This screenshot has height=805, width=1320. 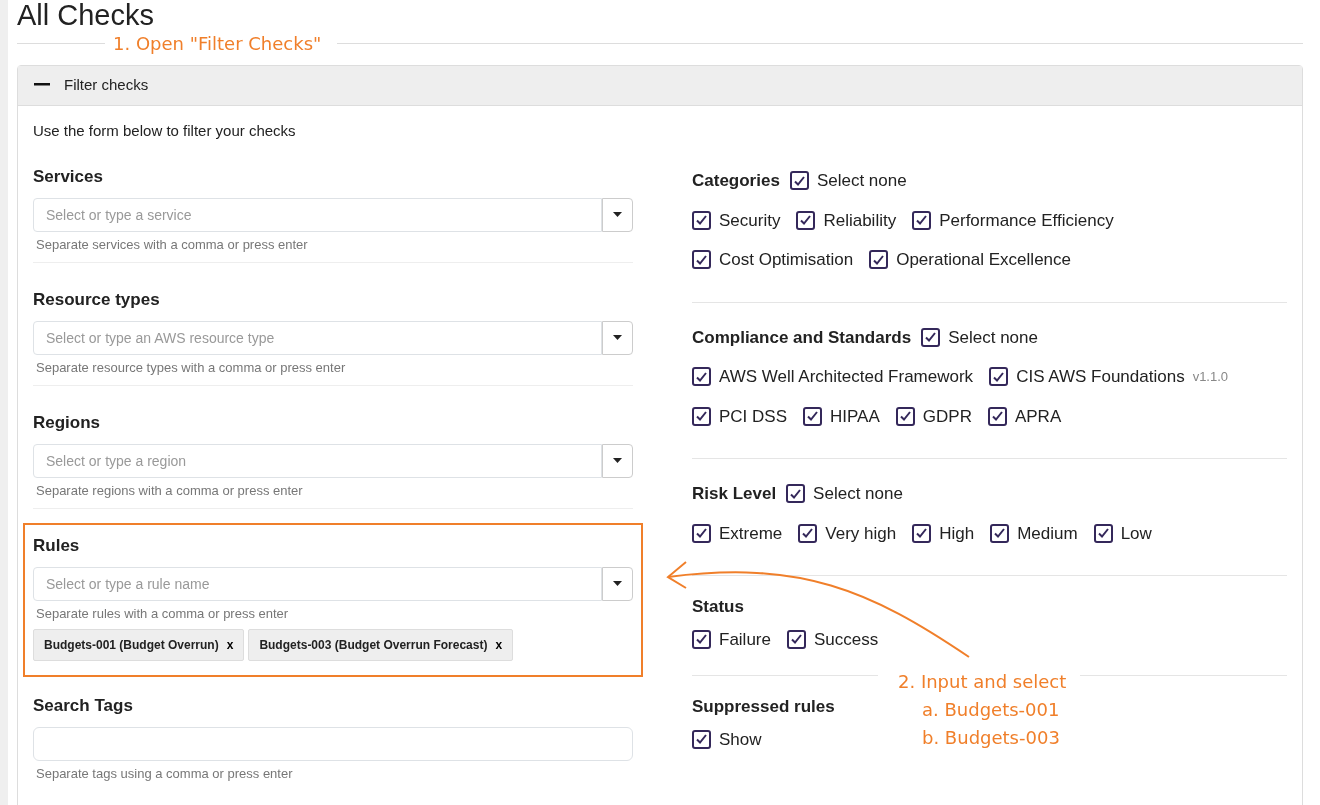 I want to click on checkbox-label: Reliability, so click(x=860, y=220).